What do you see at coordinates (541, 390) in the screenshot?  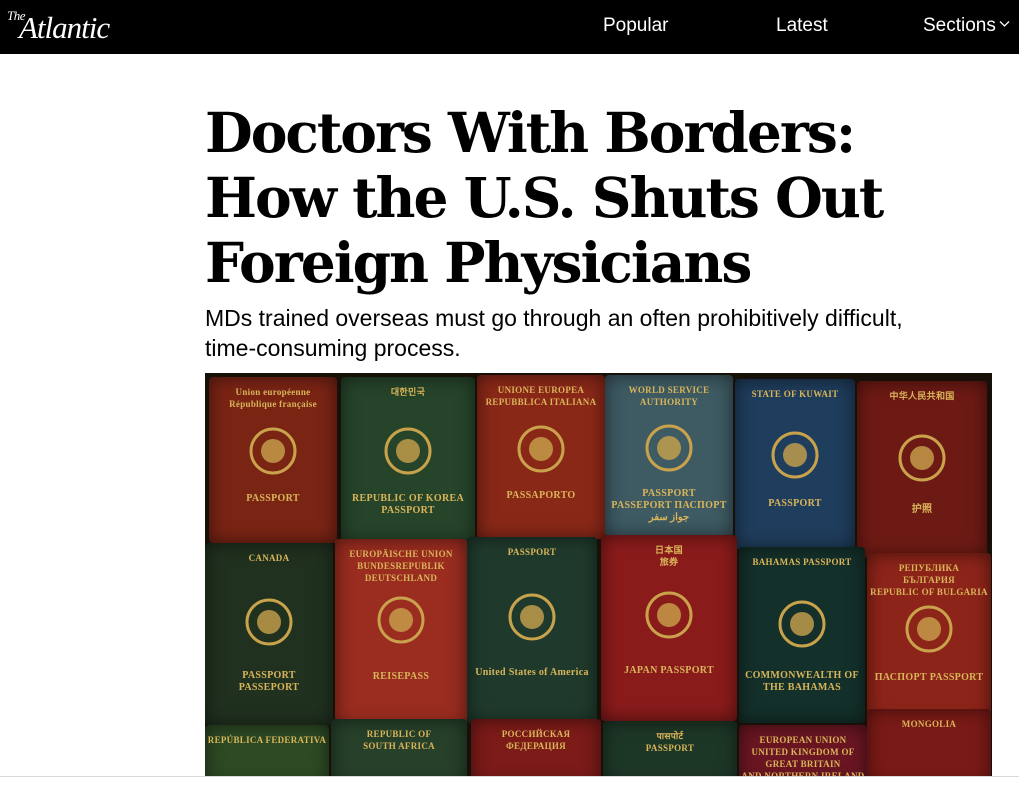 I see `passport-text: UNIONE EUROPEA` at bounding box center [541, 390].